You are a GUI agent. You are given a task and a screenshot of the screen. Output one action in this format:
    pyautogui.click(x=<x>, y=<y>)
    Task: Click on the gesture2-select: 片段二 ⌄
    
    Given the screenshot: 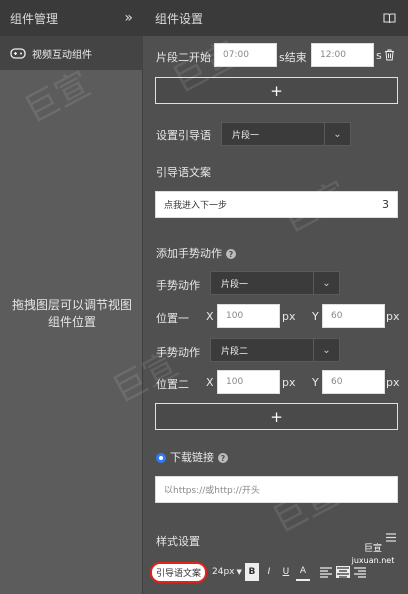 What is the action you would take?
    pyautogui.click(x=275, y=350)
    